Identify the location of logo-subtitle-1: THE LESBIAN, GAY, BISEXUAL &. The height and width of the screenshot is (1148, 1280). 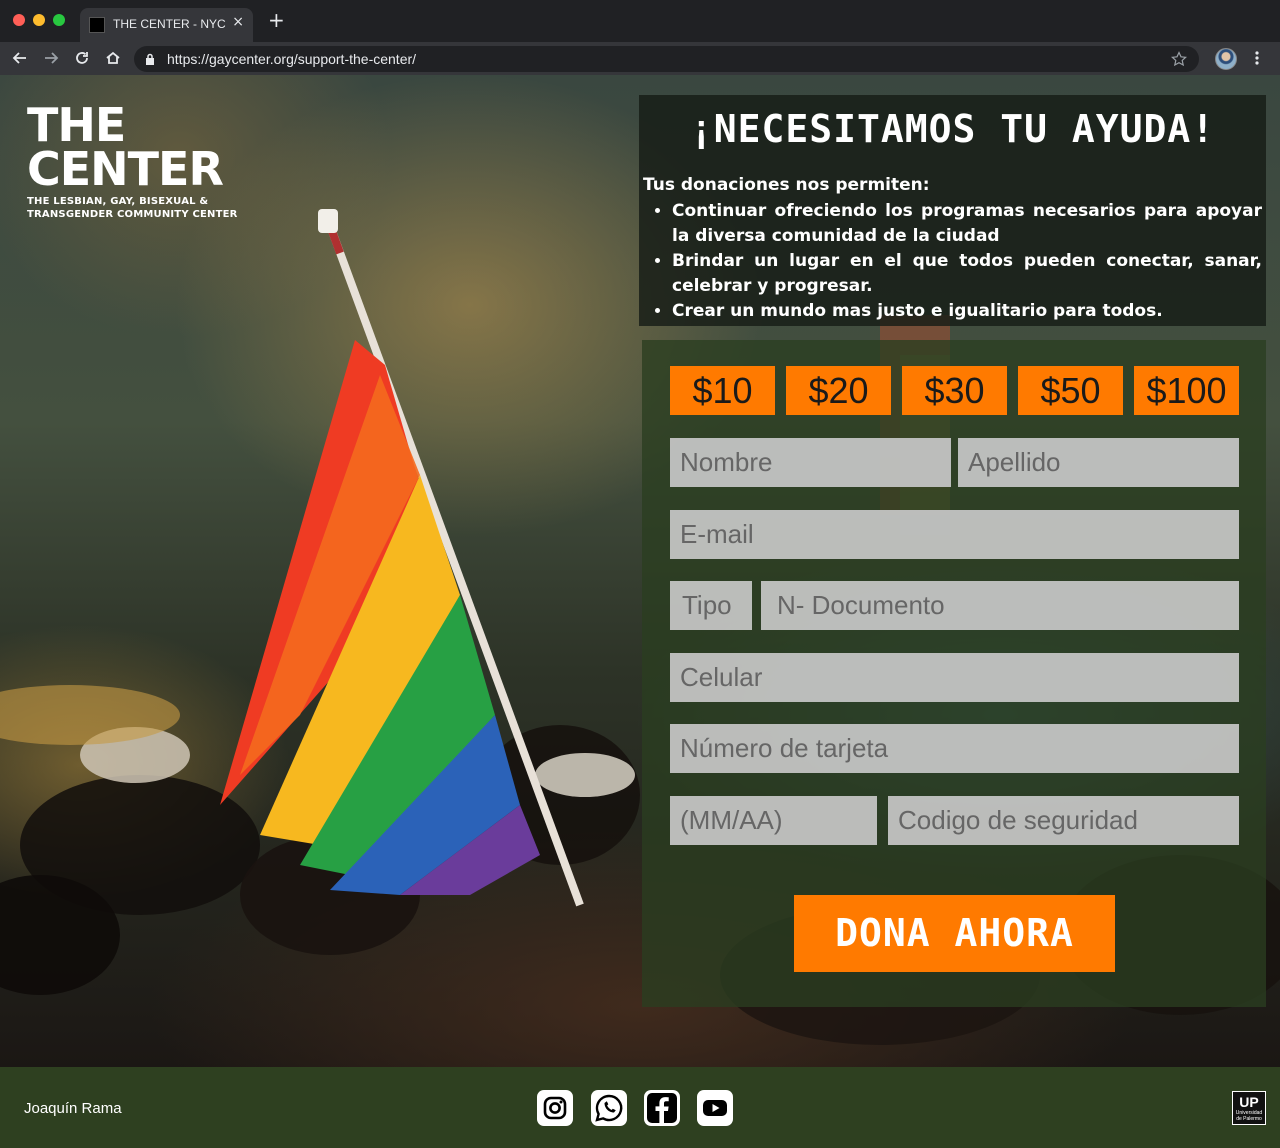
(118, 201).